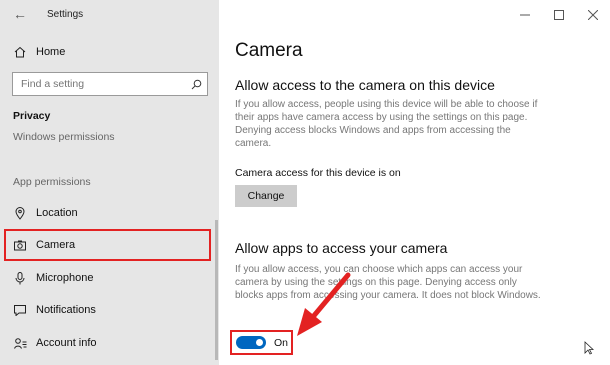  Describe the element at coordinates (109, 343) in the screenshot. I see `sidebar-item-account-info: Account info` at that location.